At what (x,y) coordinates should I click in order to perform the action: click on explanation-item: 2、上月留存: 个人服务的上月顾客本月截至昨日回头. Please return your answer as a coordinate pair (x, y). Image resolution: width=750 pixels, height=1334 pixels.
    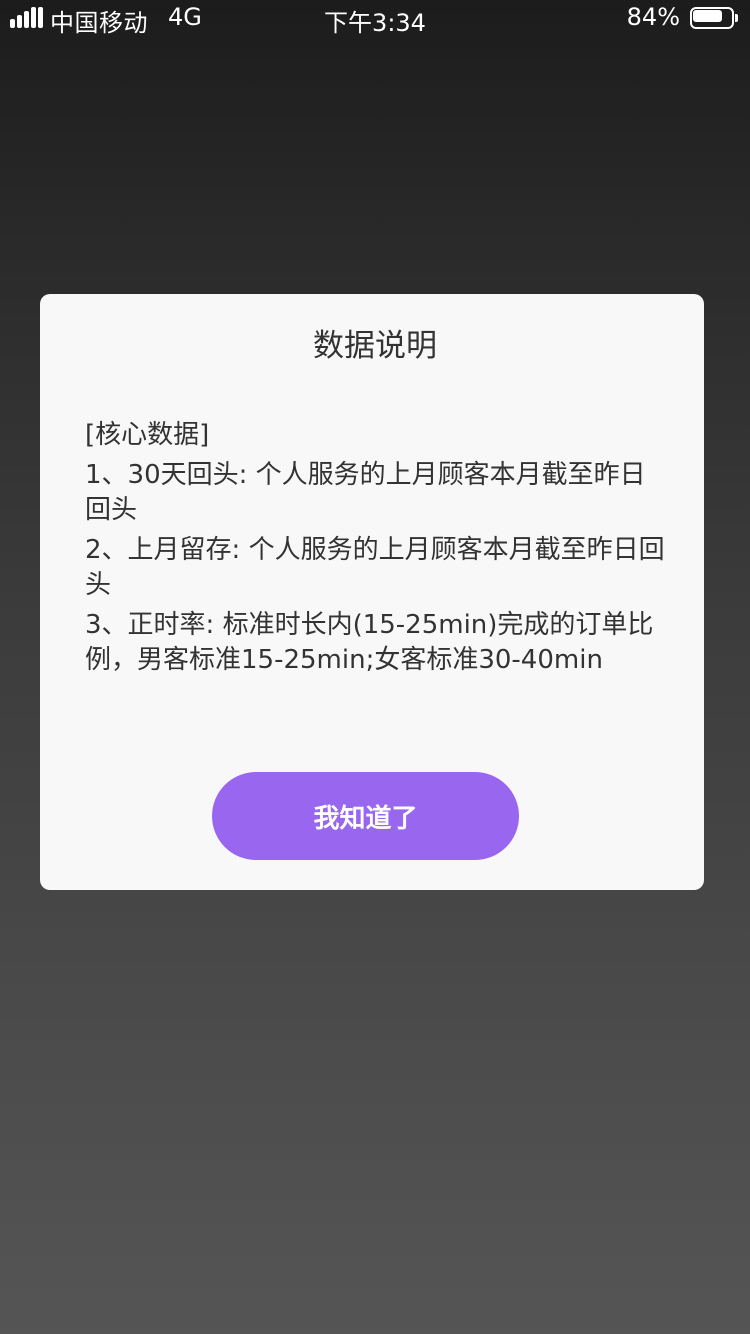
    Looking at the image, I should click on (375, 567).